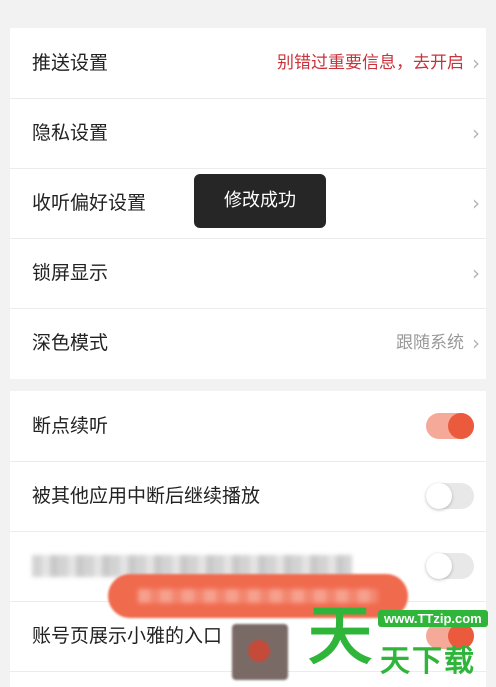 The height and width of the screenshot is (687, 496). I want to click on row-lockscreen-display: 锁屏显示 ›, so click(248, 273).